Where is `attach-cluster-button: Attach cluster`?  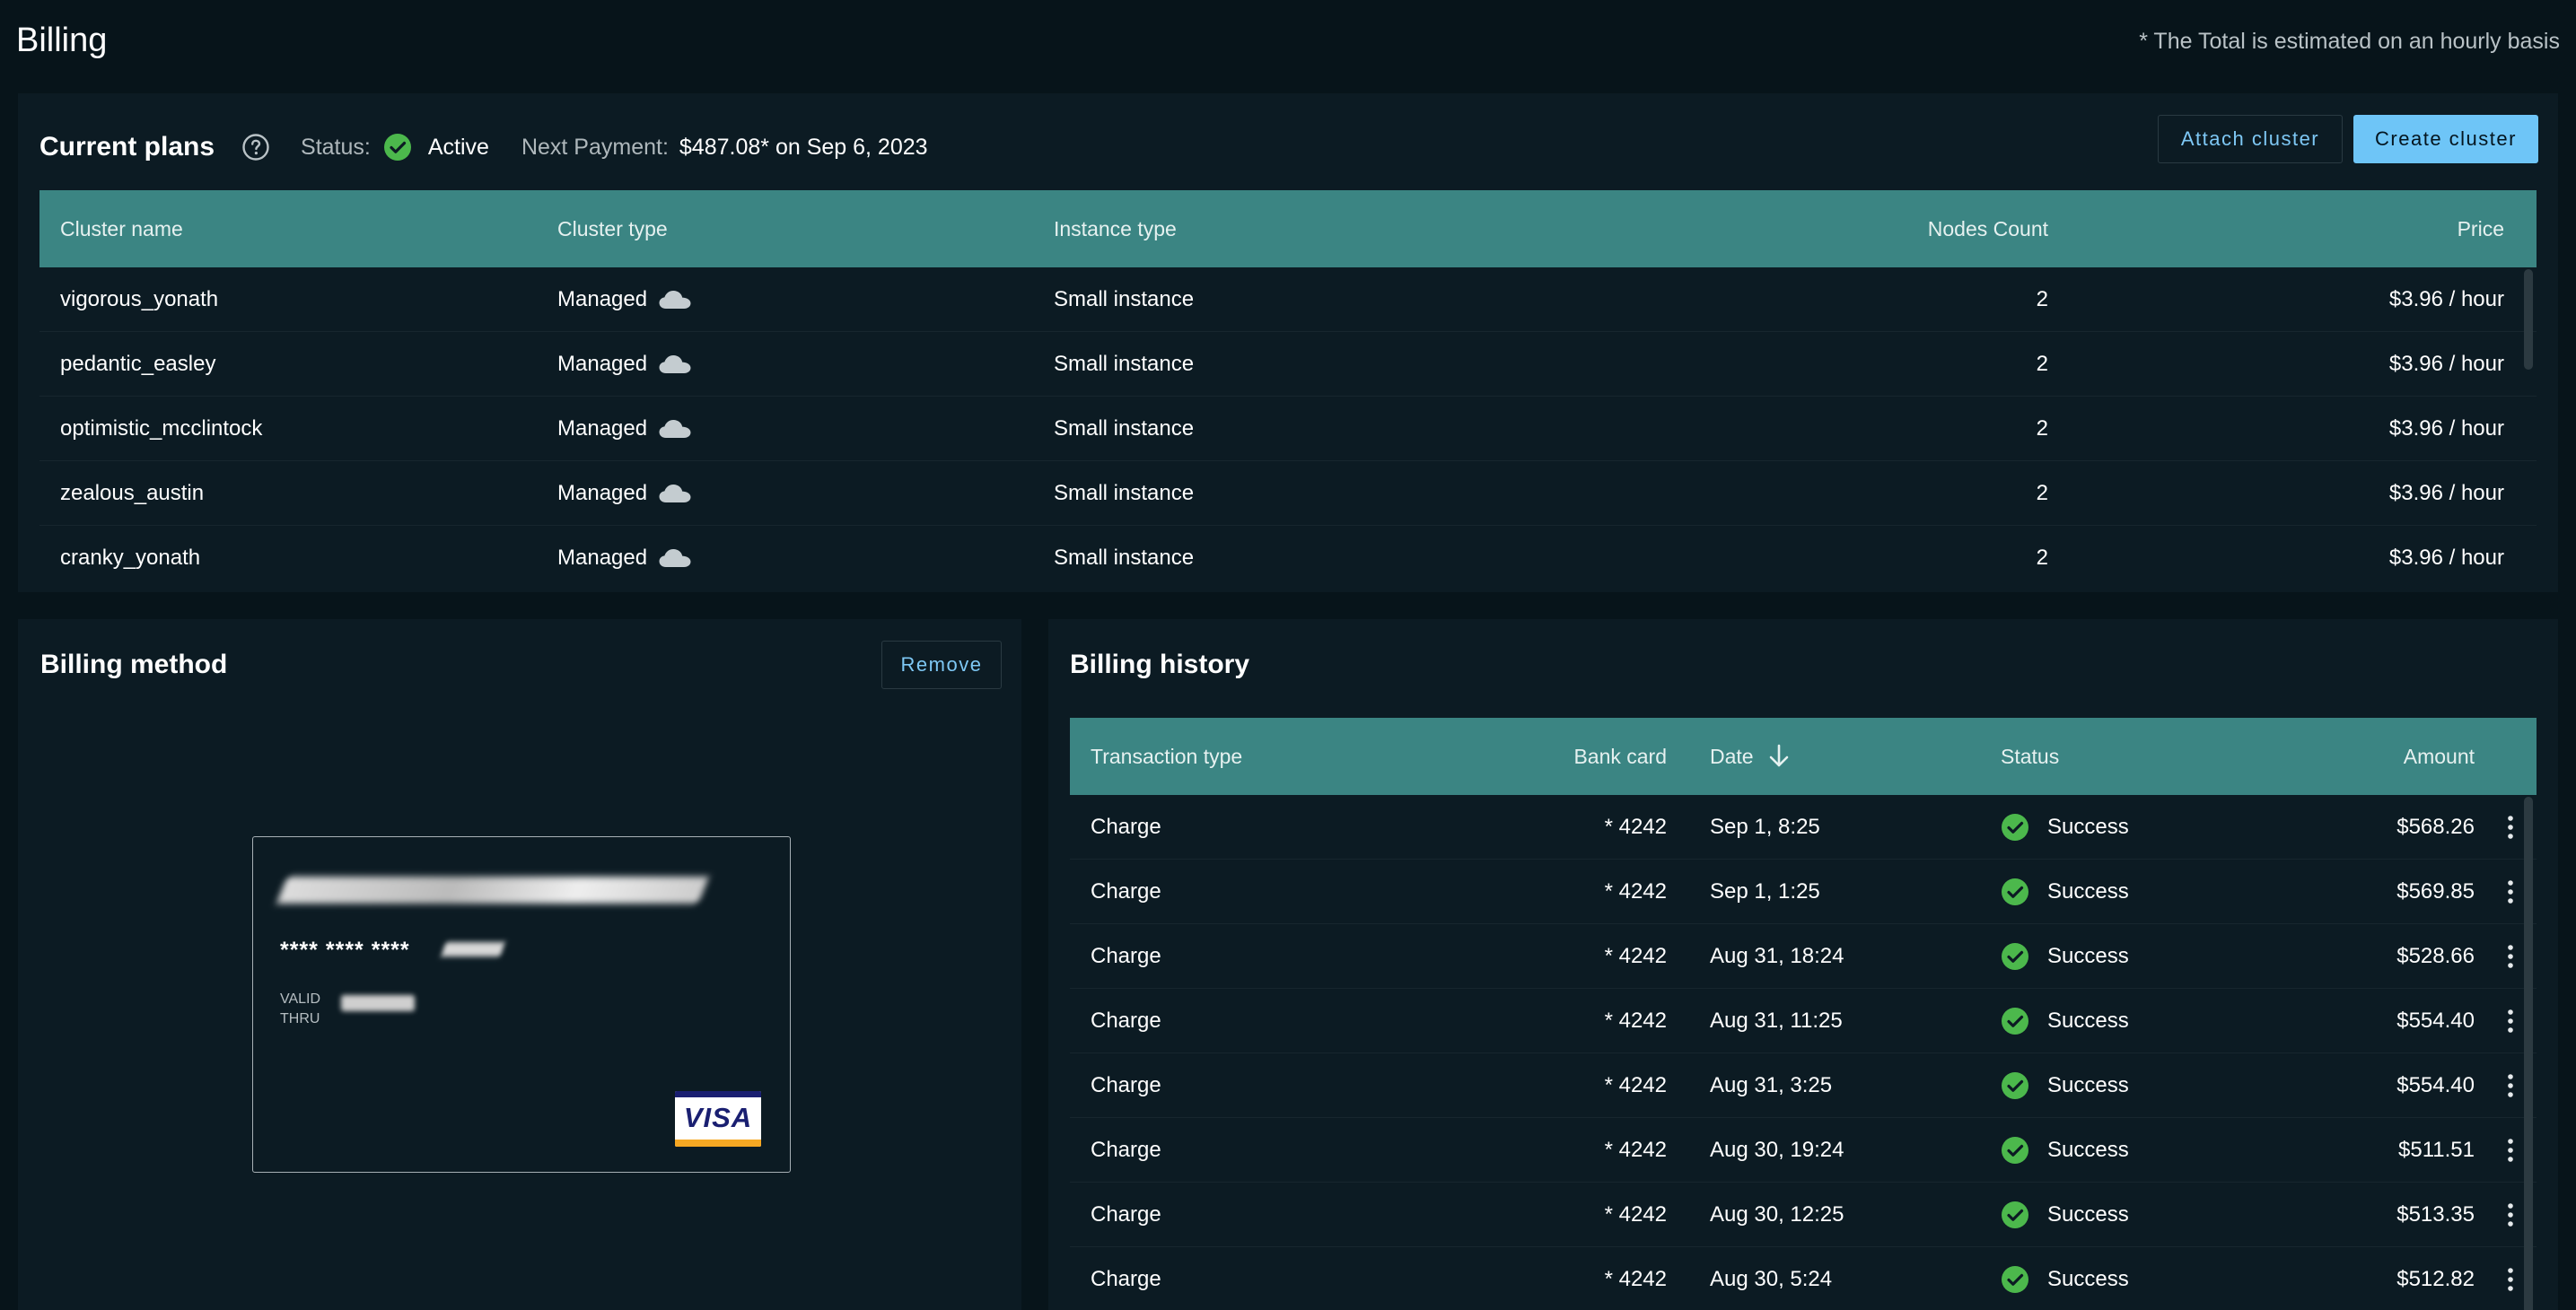
attach-cluster-button: Attach cluster is located at coordinates (2250, 139).